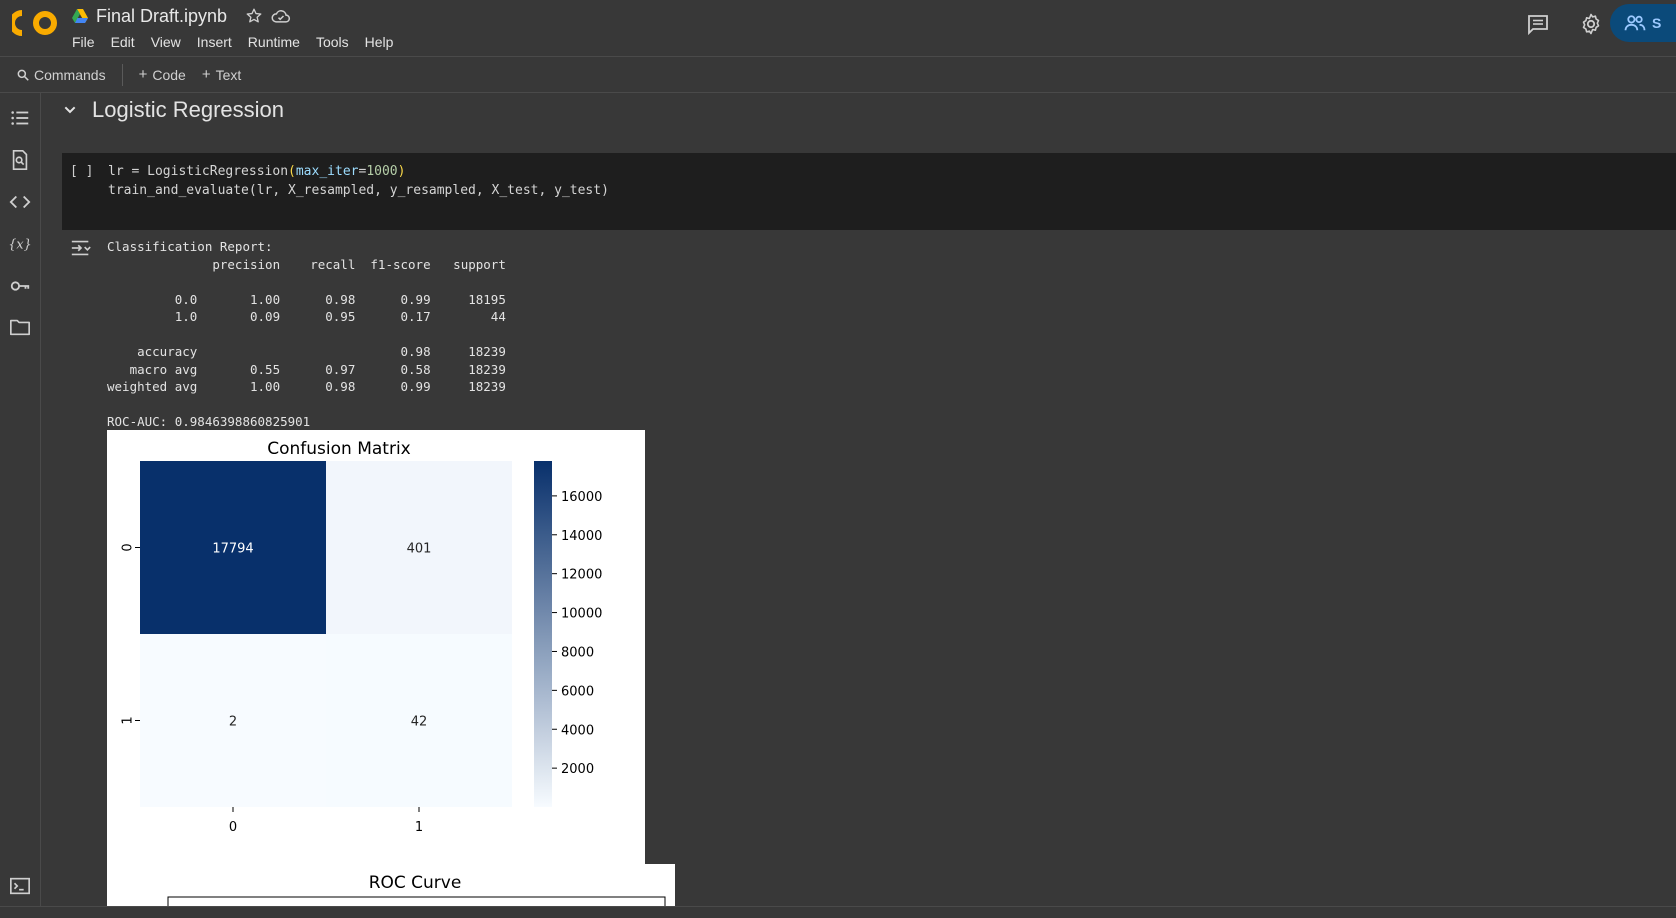 Image resolution: width=1676 pixels, height=918 pixels. Describe the element at coordinates (135, 171) in the screenshot. I see `code-token: =` at that location.